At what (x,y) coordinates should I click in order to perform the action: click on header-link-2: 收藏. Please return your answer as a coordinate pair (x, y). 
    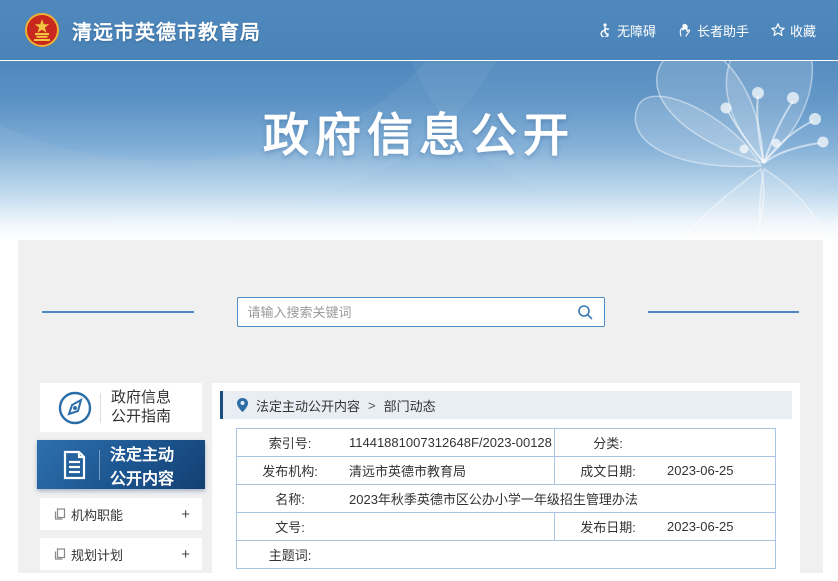
    Looking at the image, I should click on (793, 30).